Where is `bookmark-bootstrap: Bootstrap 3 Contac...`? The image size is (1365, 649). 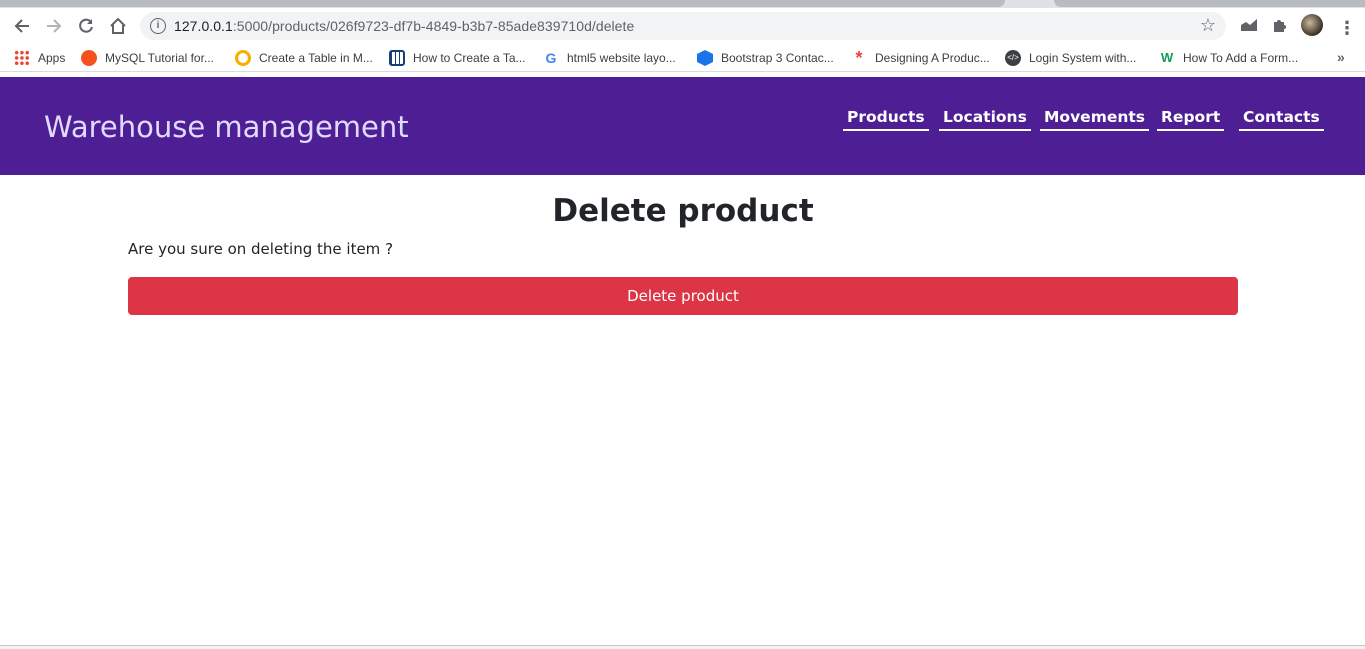
bookmark-bootstrap: Bootstrap 3 Contac... is located at coordinates (765, 58).